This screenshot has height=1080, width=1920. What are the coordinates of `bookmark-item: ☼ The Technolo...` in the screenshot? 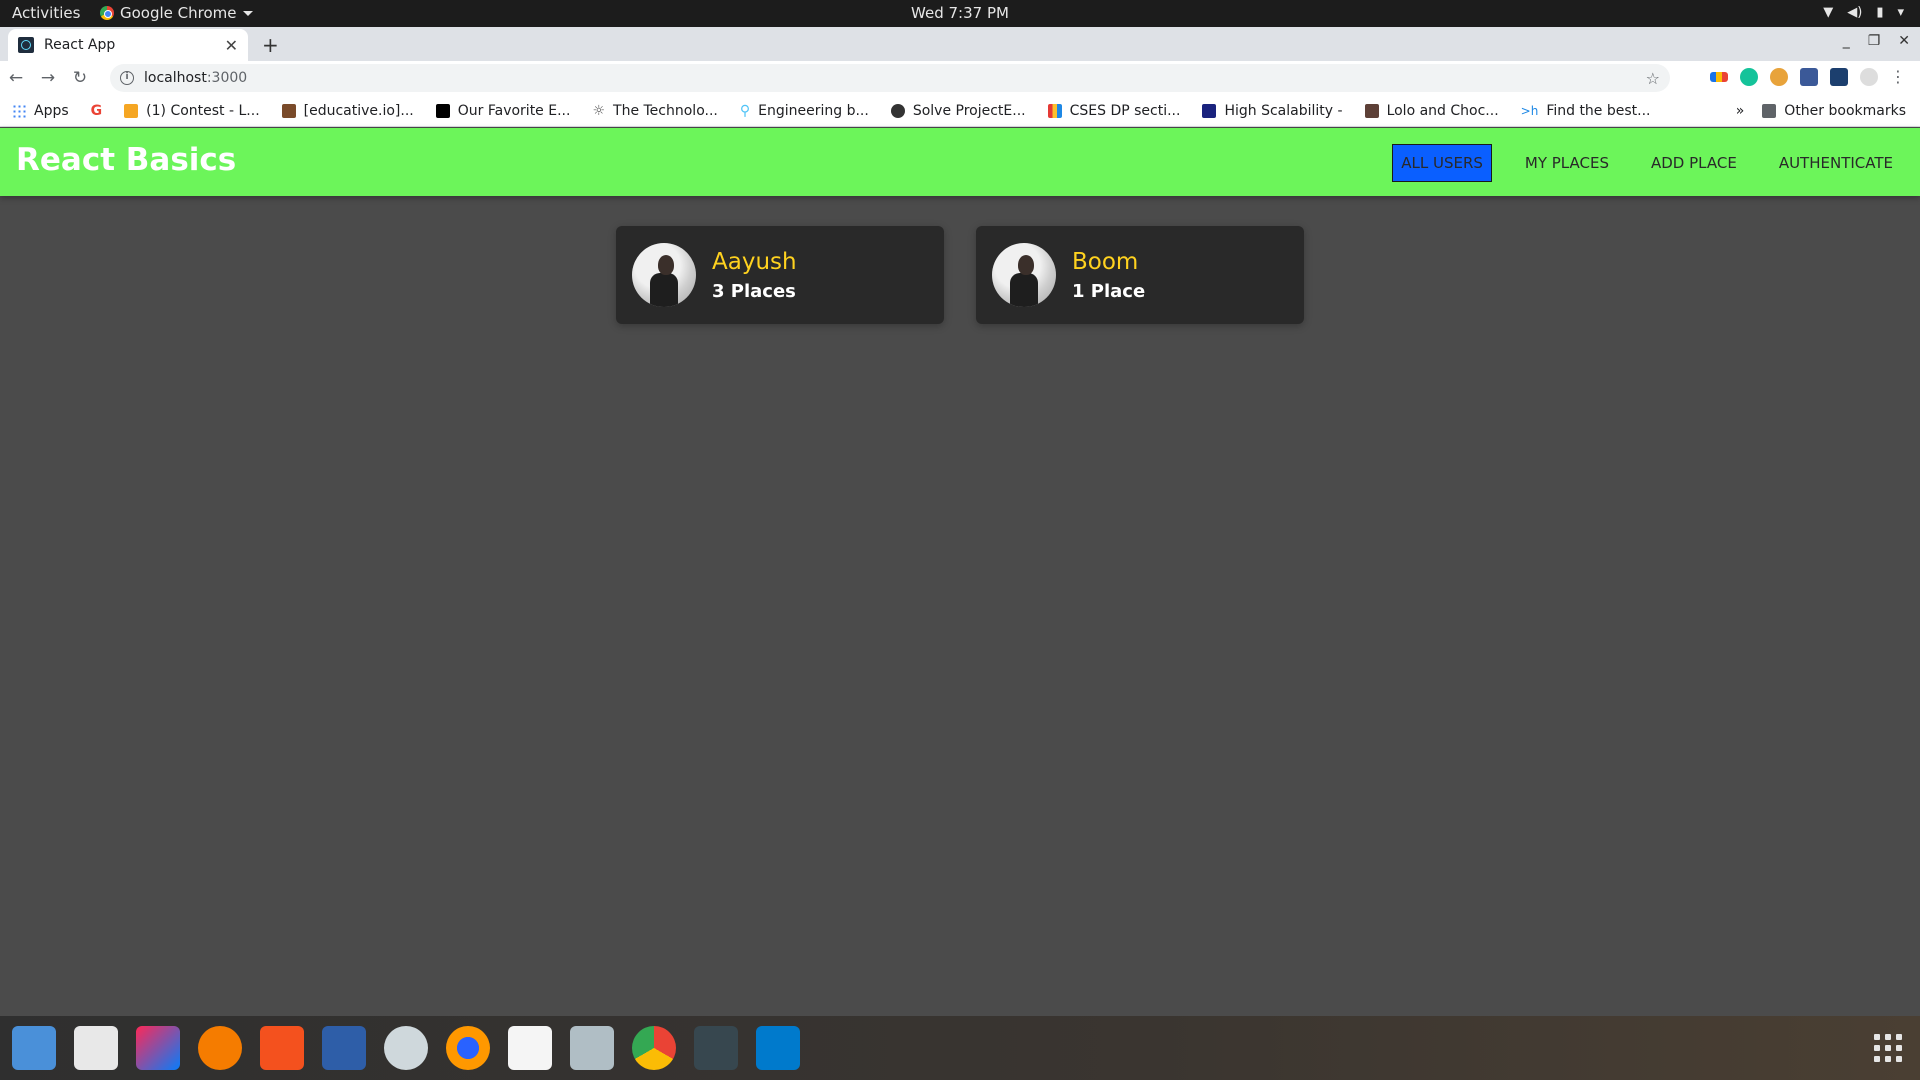 It's located at (654, 111).